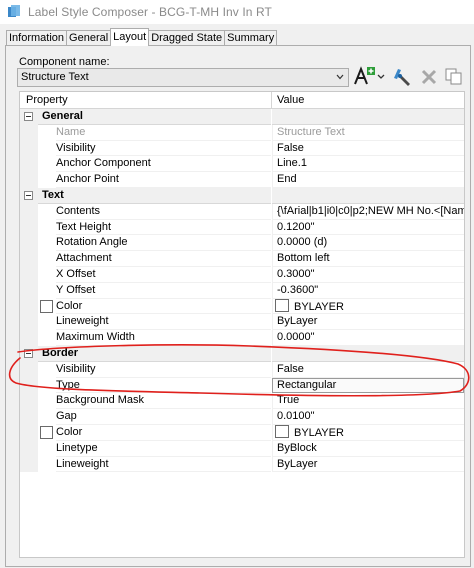 The image size is (474, 568). I want to click on property-row: Name Structure Text, so click(242, 132).